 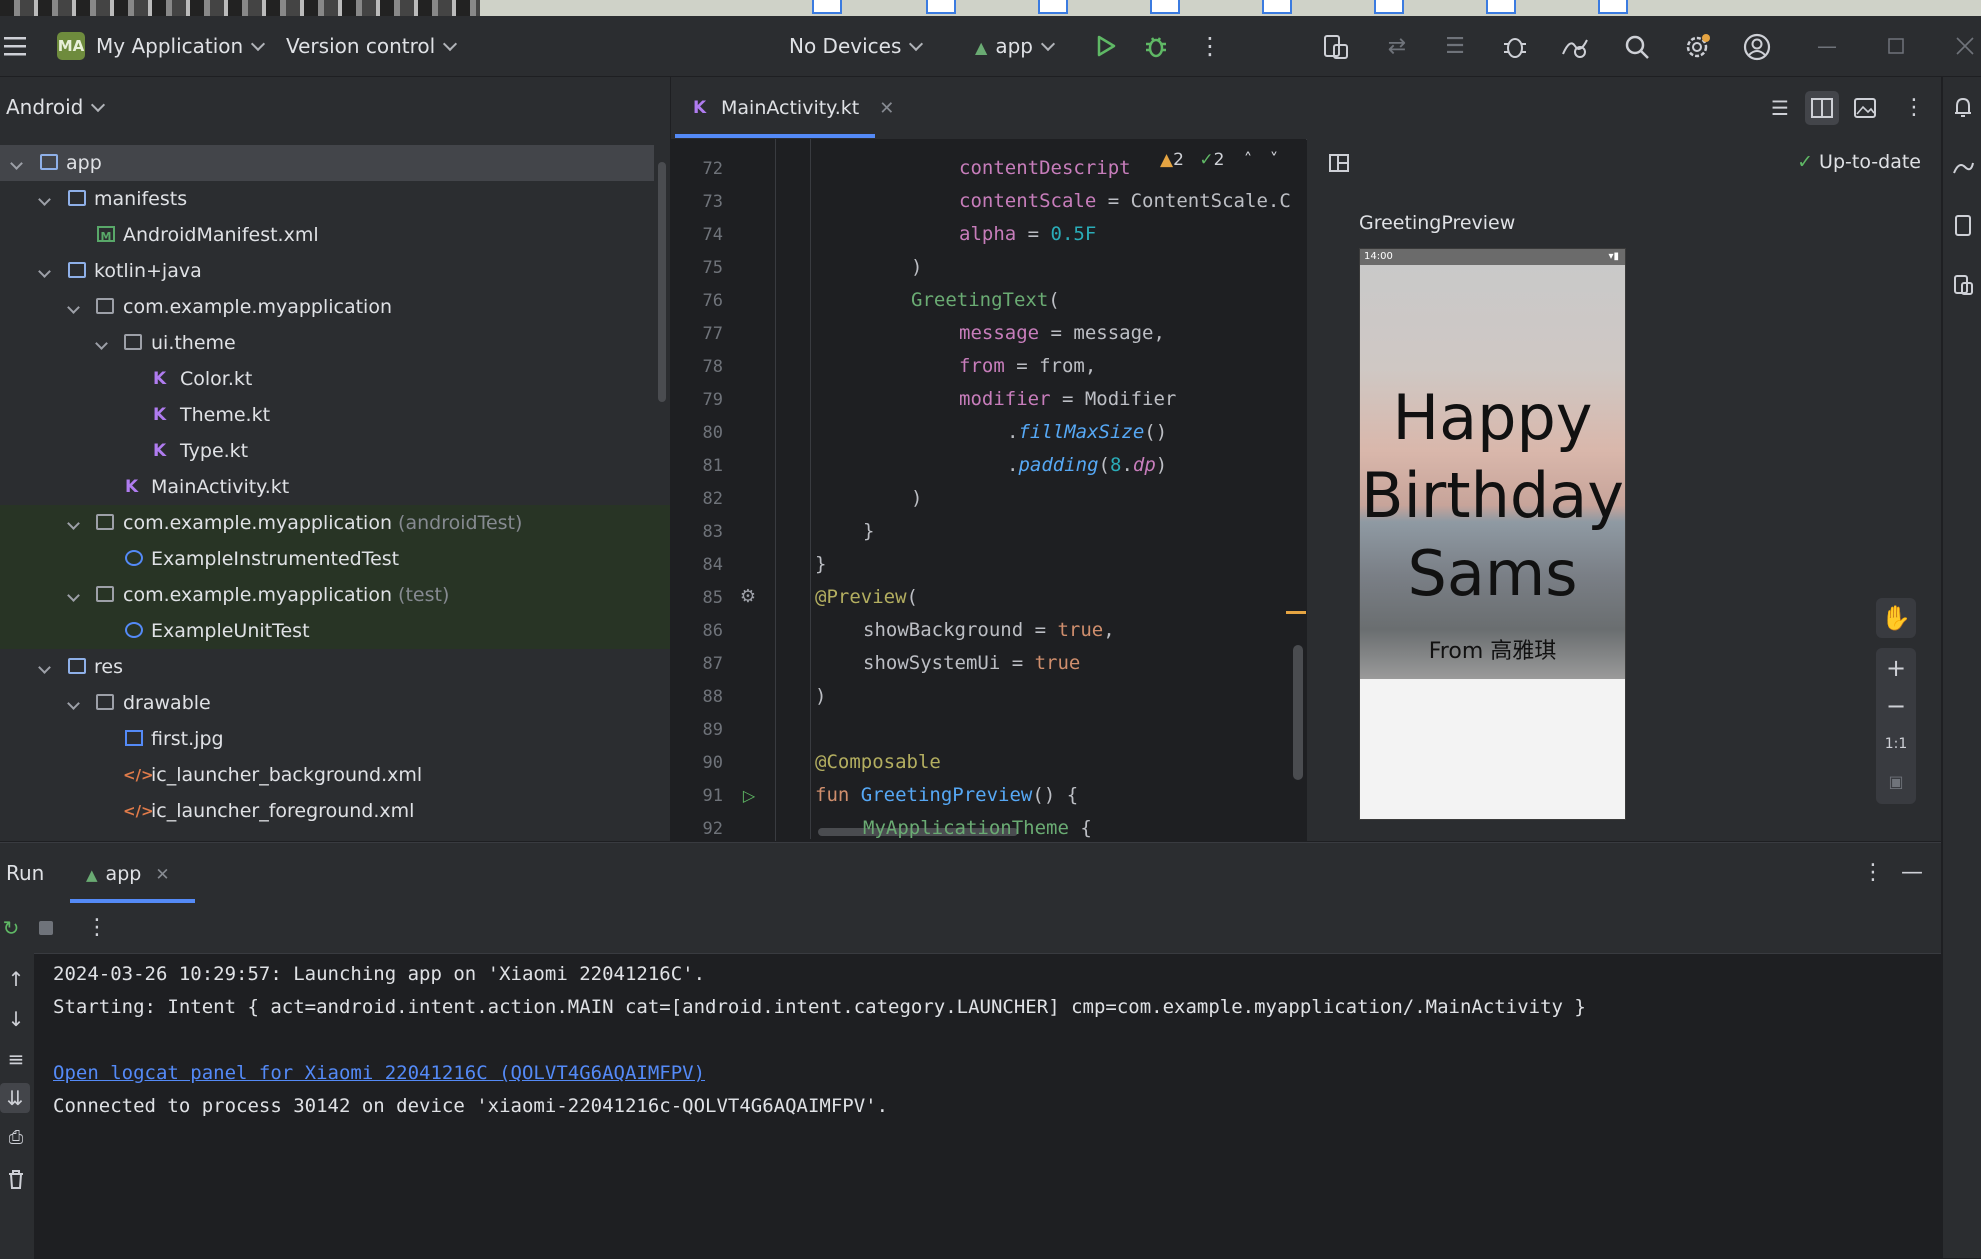 I want to click on gutter-divider, so click(x=775, y=490).